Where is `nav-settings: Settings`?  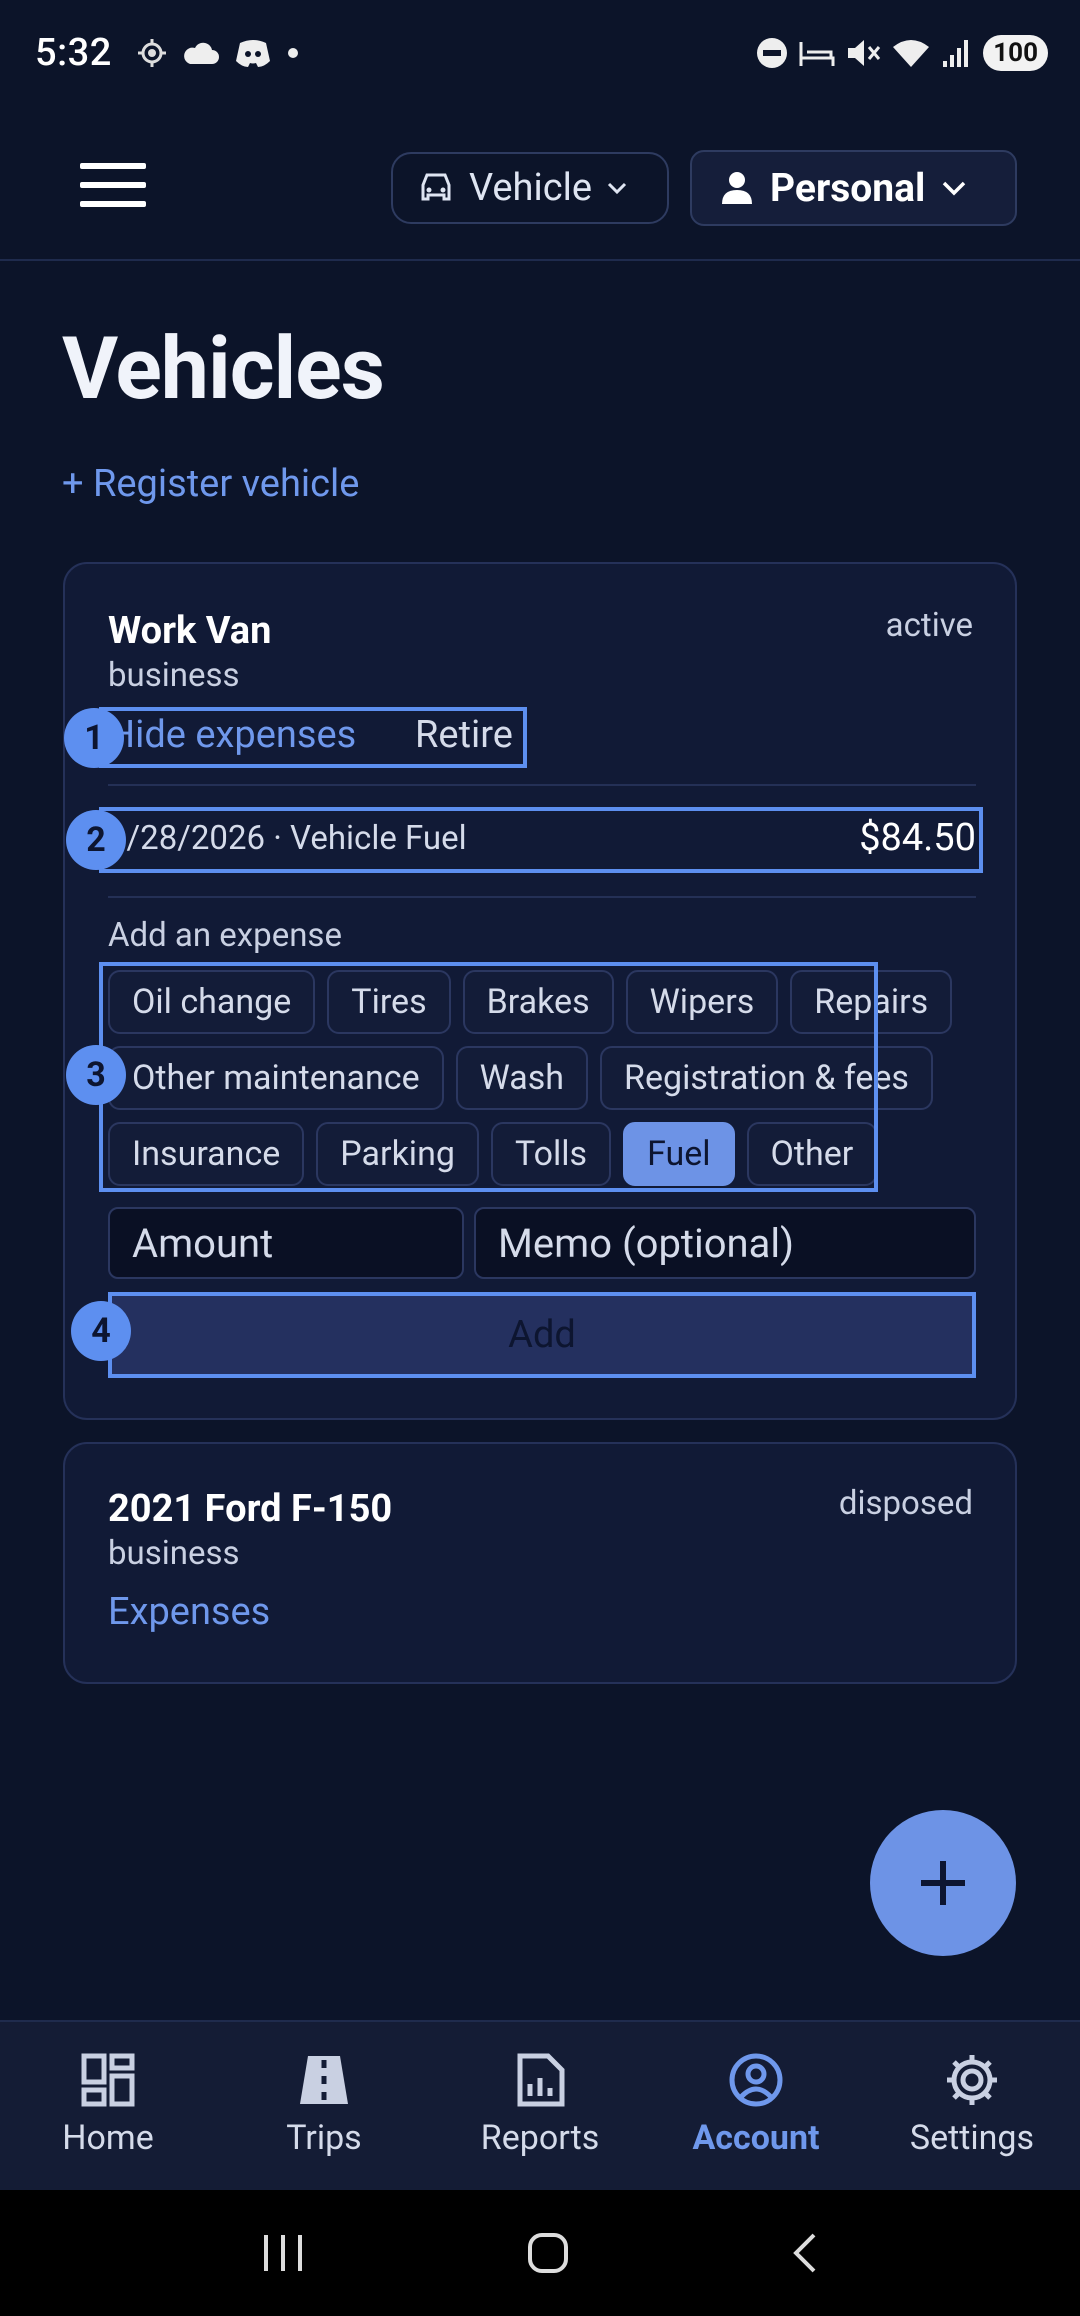 nav-settings: Settings is located at coordinates (972, 2106).